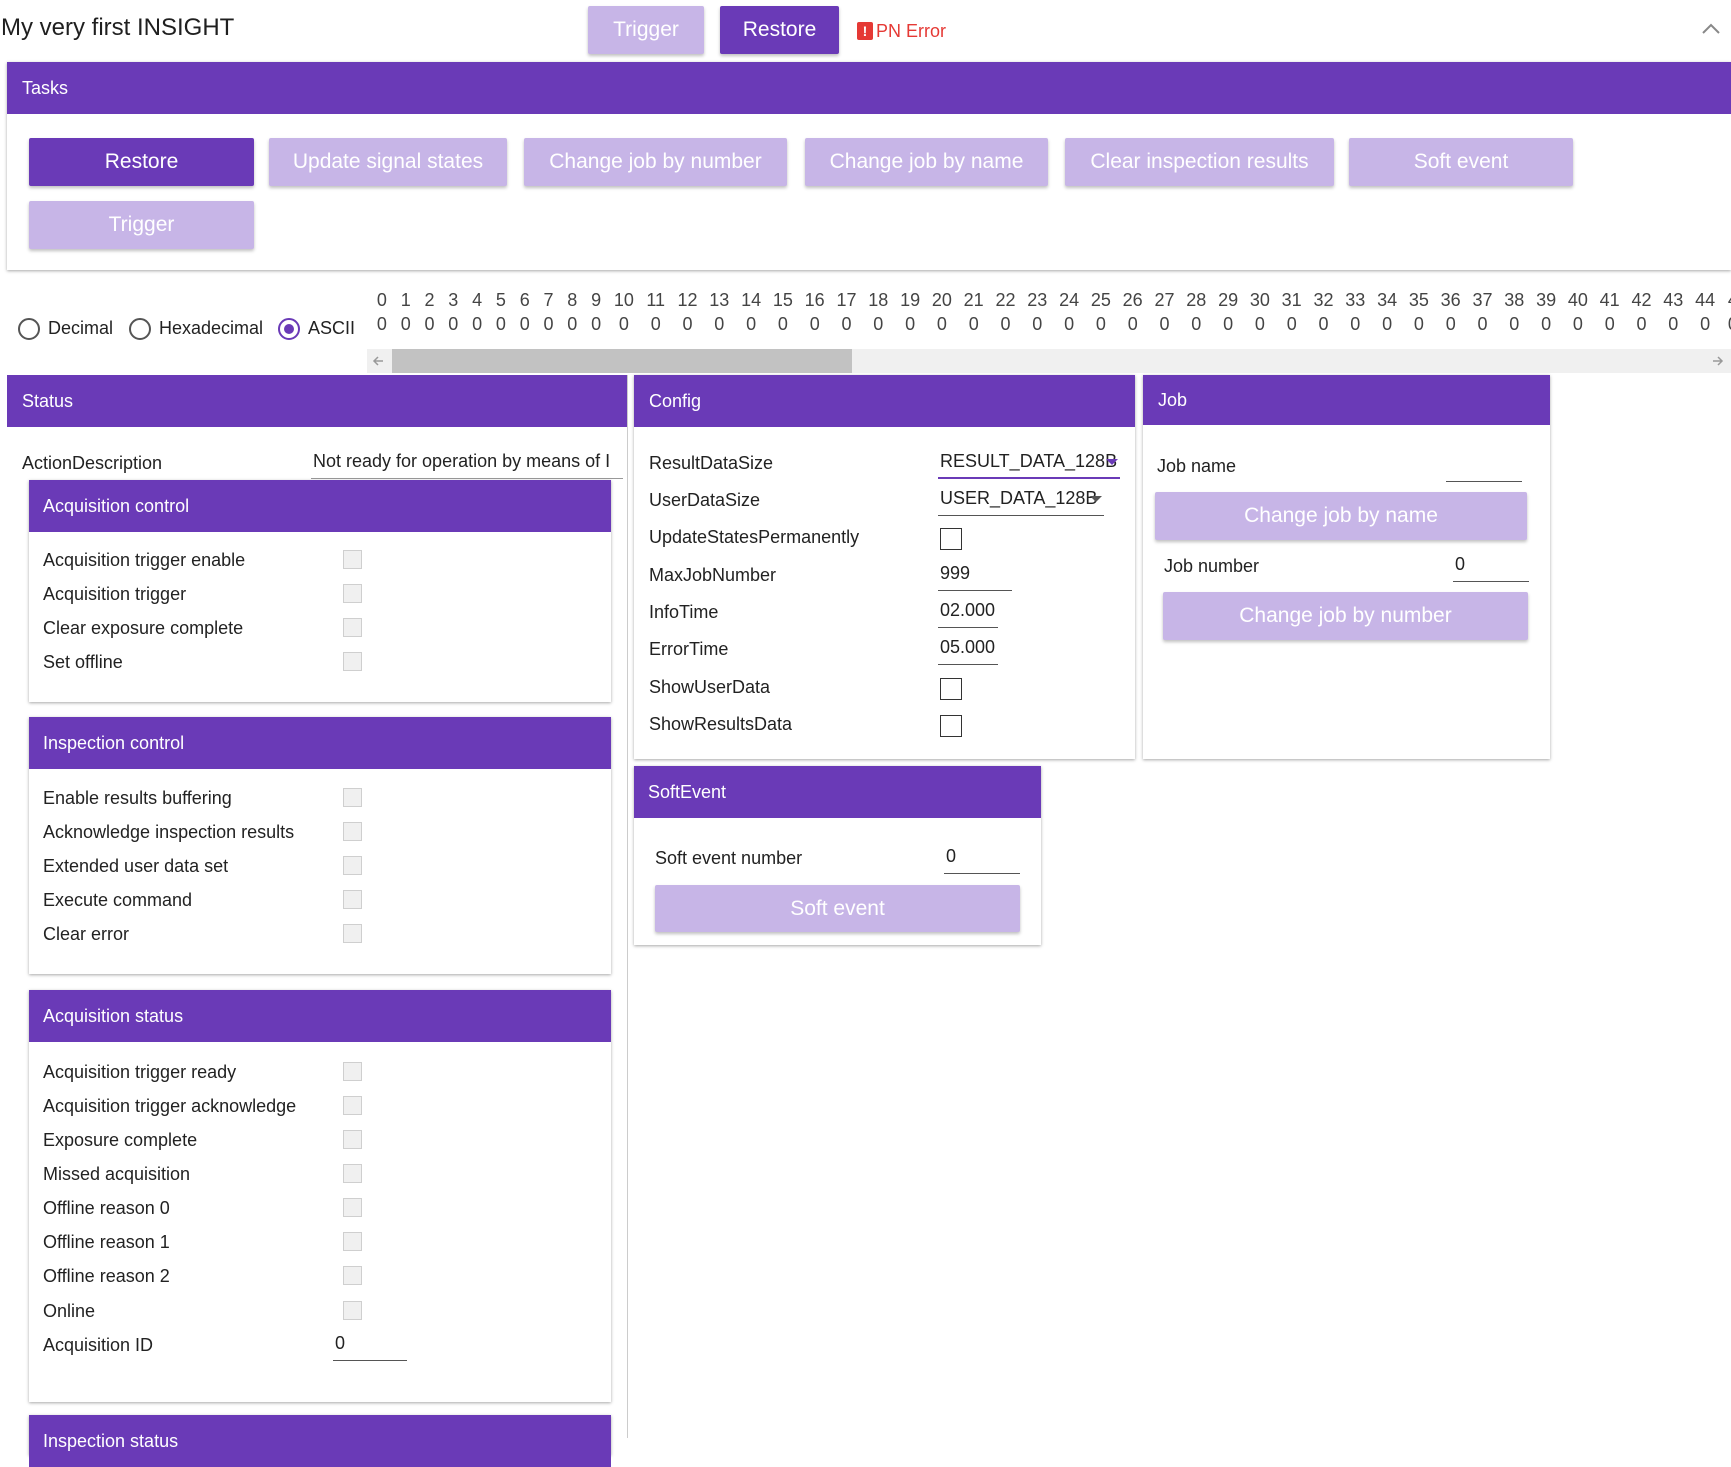  Describe the element at coordinates (352, 865) in the screenshot. I see `extended-user-data-set-checkbox` at that location.